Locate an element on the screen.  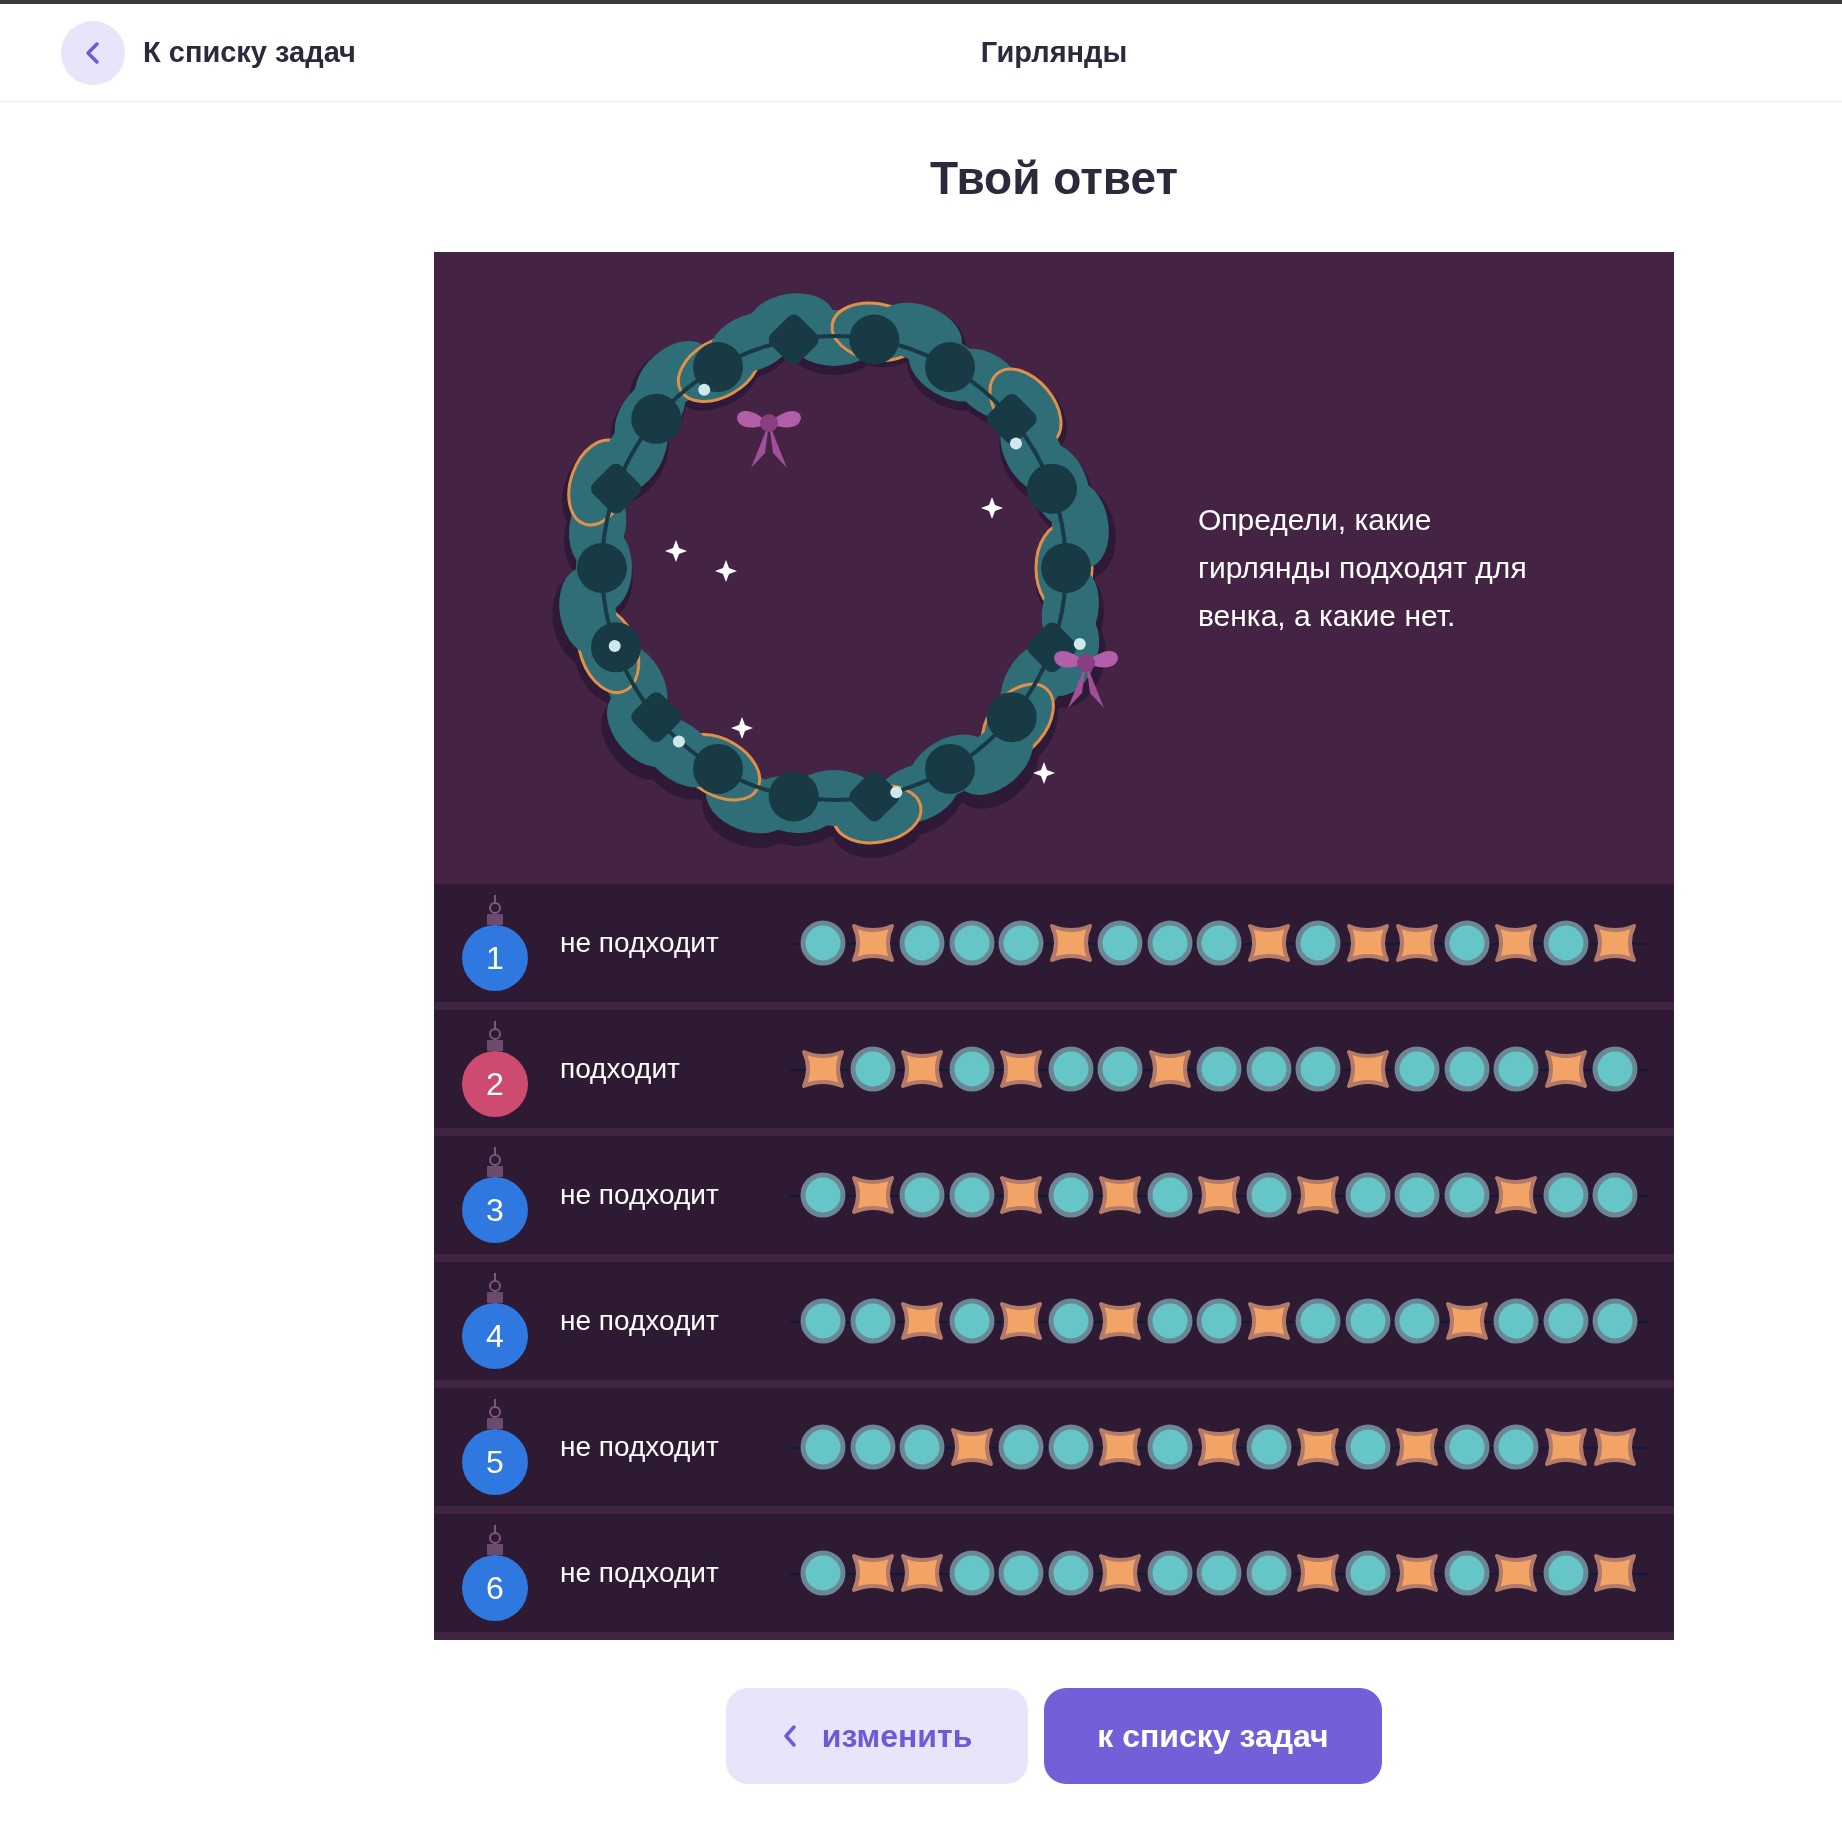
verdict-label: подходит is located at coordinates (620, 1069).